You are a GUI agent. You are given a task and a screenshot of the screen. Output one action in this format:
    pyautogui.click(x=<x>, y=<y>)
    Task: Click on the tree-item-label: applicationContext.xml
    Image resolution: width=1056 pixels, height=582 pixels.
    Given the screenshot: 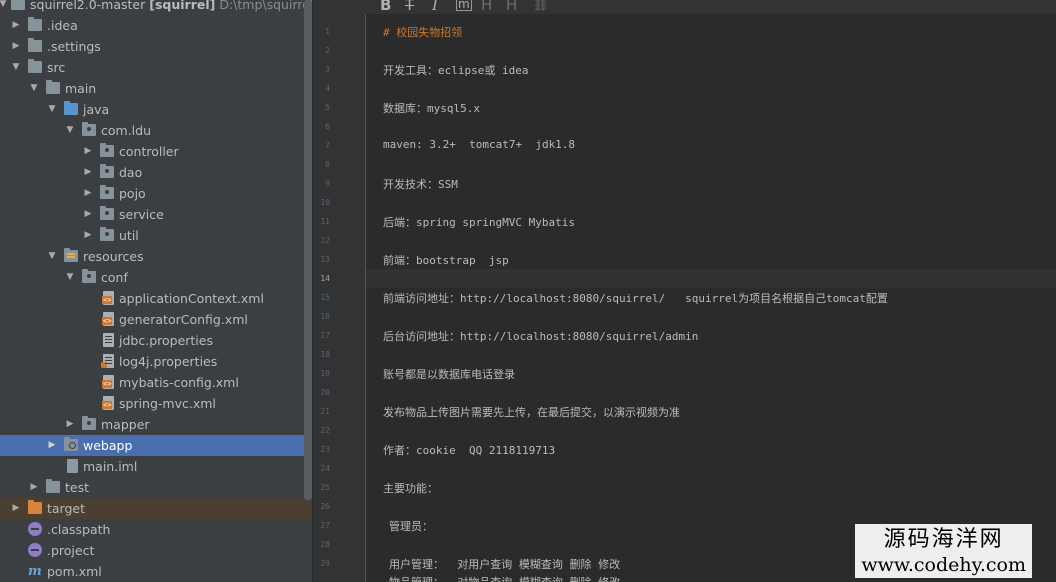 What is the action you would take?
    pyautogui.click(x=191, y=298)
    